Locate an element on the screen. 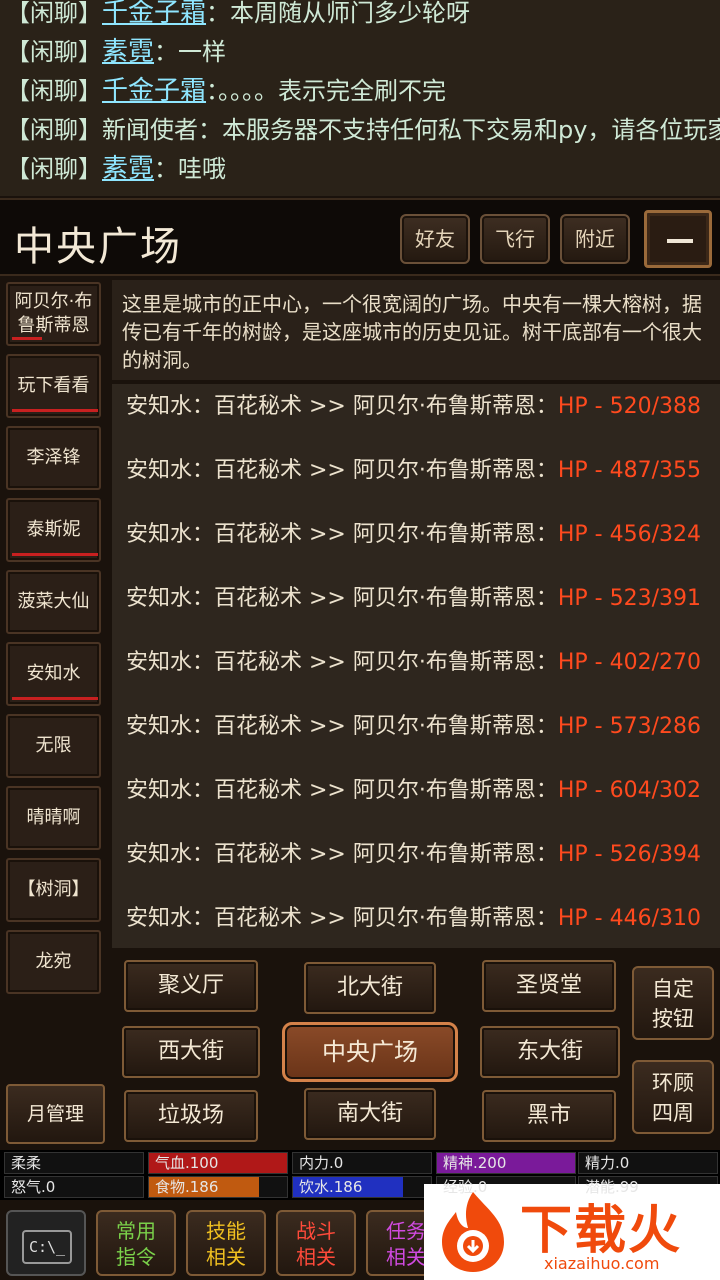 The width and height of the screenshot is (720, 1280). npc-button: 【树洞】 is located at coordinates (53, 890).